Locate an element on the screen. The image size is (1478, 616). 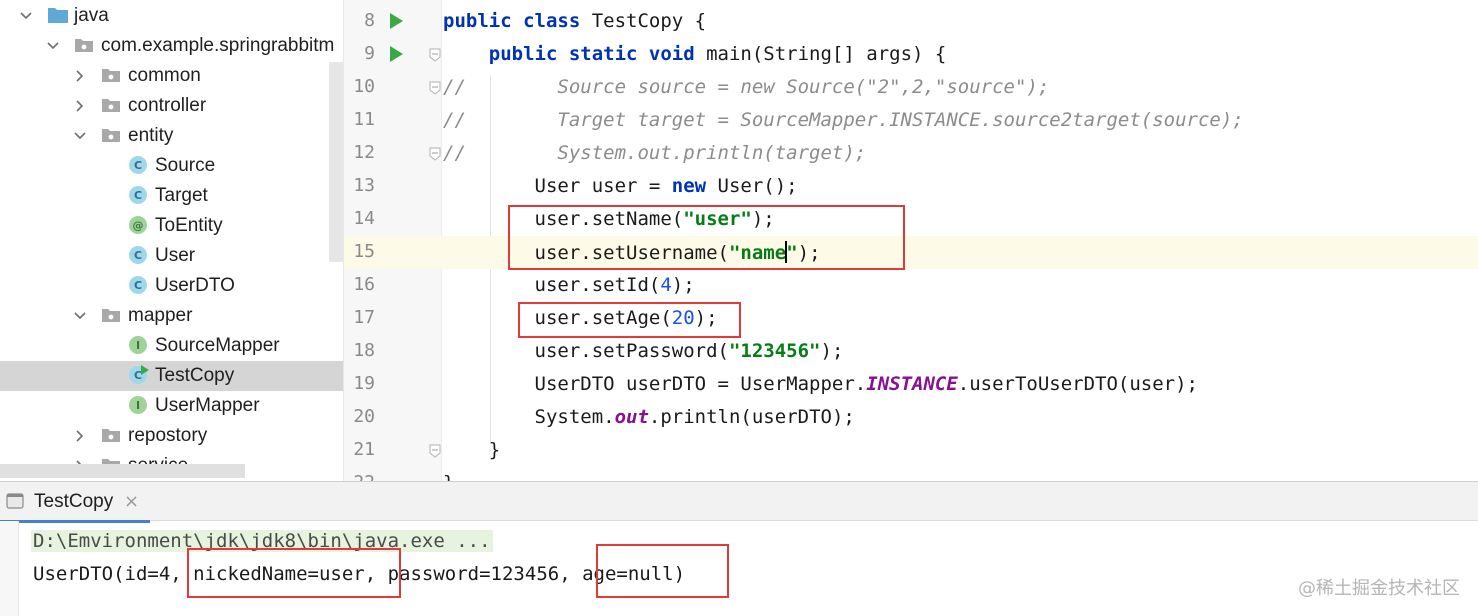
code-text: } is located at coordinates (448, 476).